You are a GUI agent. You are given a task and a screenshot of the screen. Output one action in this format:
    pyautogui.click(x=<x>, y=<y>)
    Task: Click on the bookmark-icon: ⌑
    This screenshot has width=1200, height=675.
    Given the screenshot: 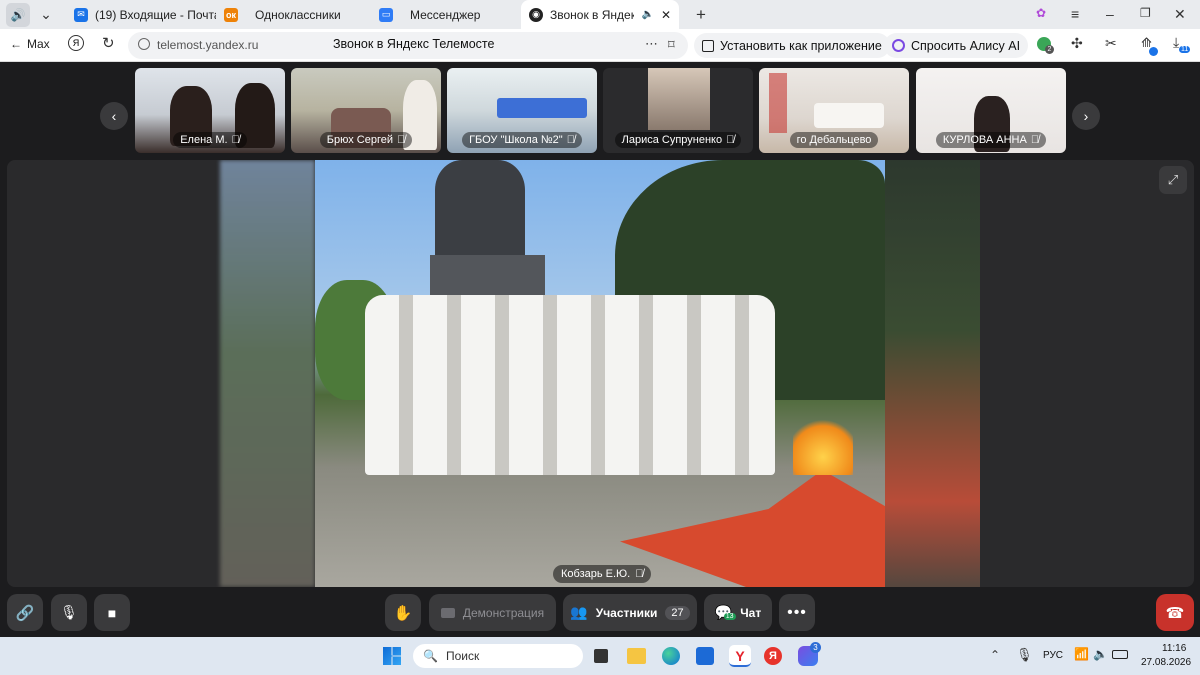 What is the action you would take?
    pyautogui.click(x=671, y=45)
    